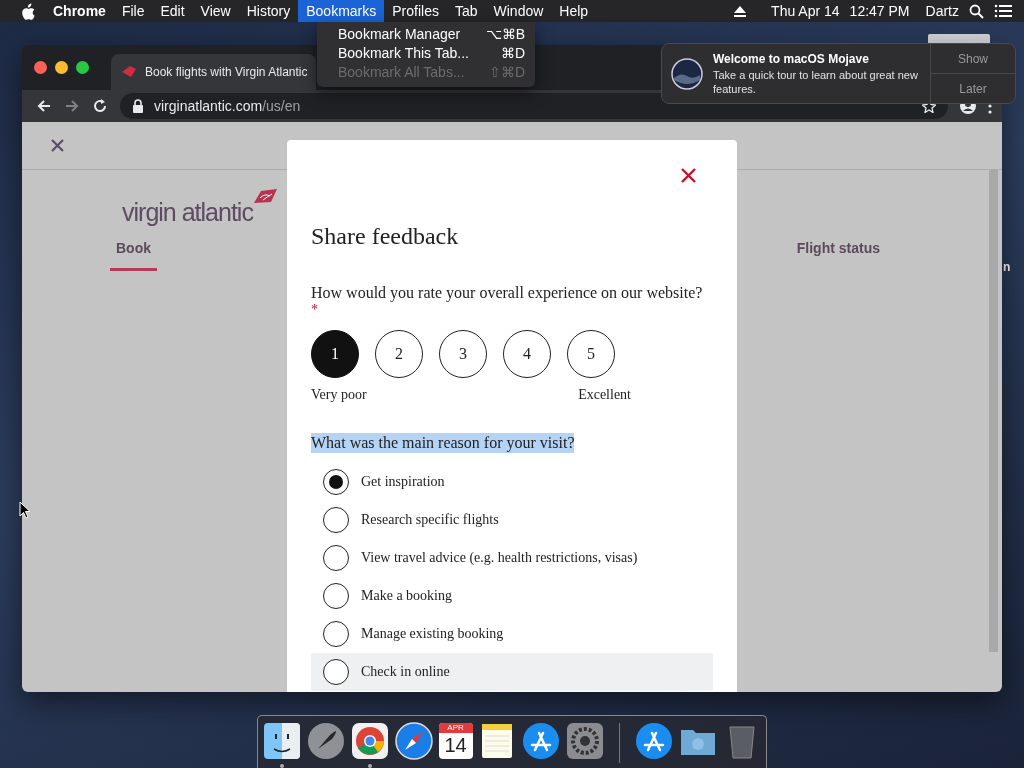  I want to click on mojave-logo-icon, so click(687, 73).